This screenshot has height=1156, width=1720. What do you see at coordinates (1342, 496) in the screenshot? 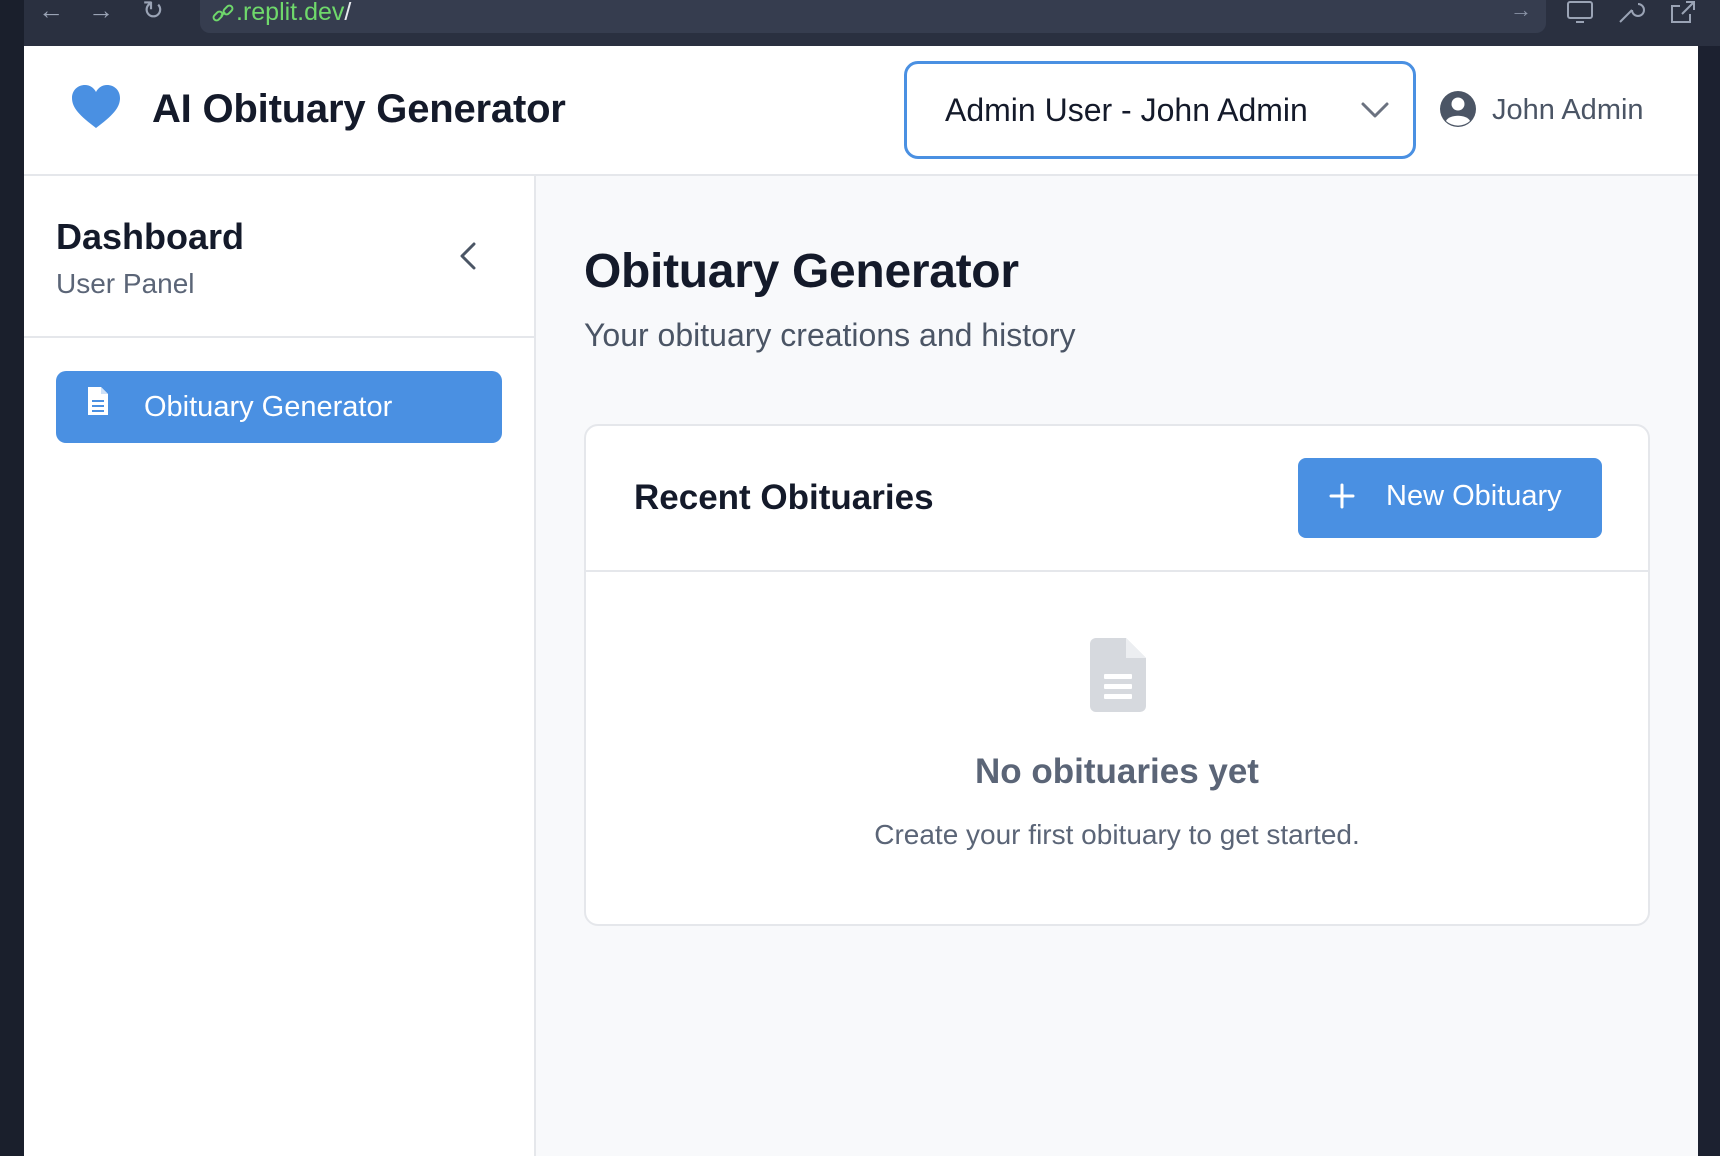
I see `plus-icon` at bounding box center [1342, 496].